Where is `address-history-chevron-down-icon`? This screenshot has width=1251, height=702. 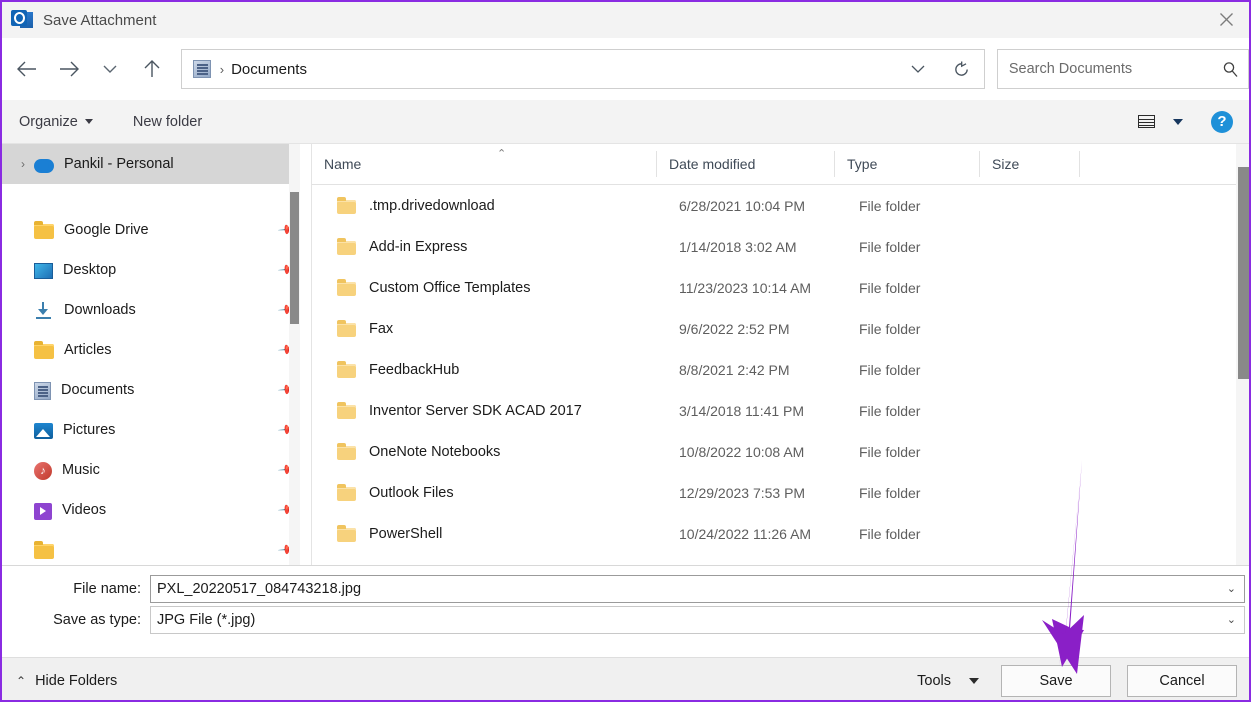 address-history-chevron-down-icon is located at coordinates (918, 69).